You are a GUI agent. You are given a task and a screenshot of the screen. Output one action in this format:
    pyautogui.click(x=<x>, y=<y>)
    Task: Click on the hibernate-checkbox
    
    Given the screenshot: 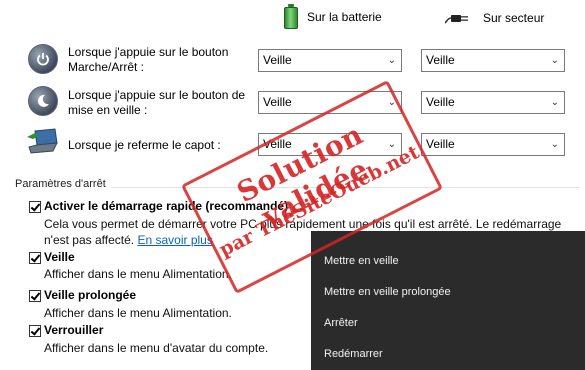 What is the action you would take?
    pyautogui.click(x=35, y=296)
    